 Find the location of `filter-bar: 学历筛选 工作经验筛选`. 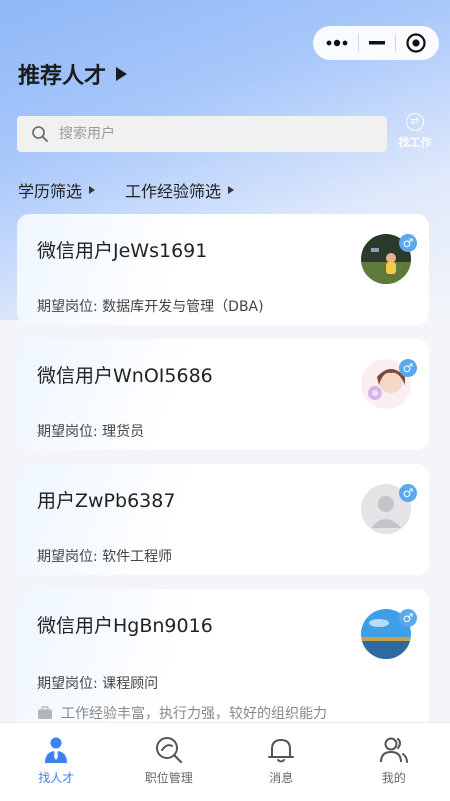

filter-bar: 学历筛选 工作经验筛选 is located at coordinates (126, 190).